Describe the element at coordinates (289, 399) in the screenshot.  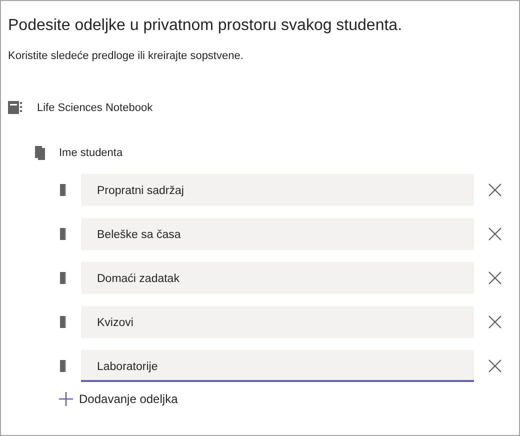
I see `add-section-button: Dodavanje odeljka` at that location.